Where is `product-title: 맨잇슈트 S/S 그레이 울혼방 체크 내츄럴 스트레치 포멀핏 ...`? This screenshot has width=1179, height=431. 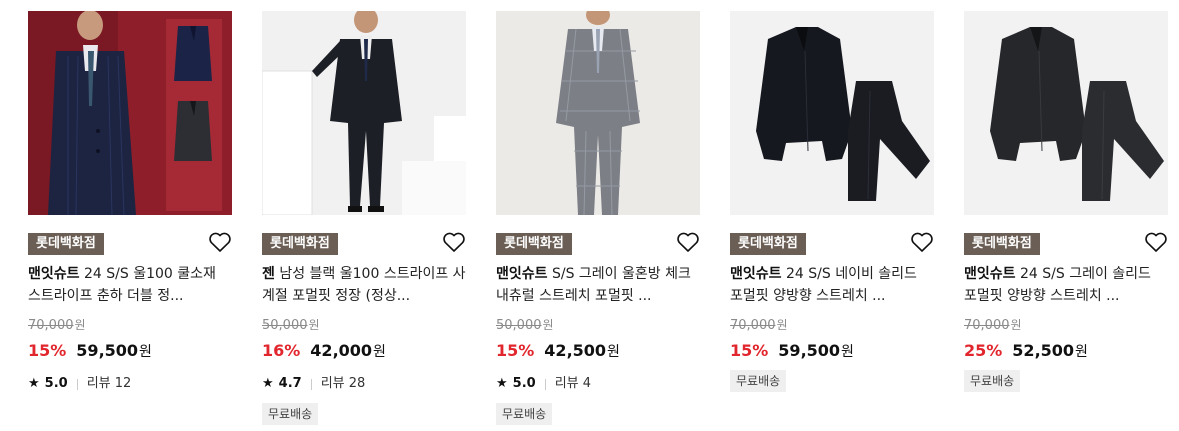 product-title: 맨잇슈트 S/S 그레이 울혼방 체크 내츄럴 스트레치 포멀핏 ... is located at coordinates (598, 285).